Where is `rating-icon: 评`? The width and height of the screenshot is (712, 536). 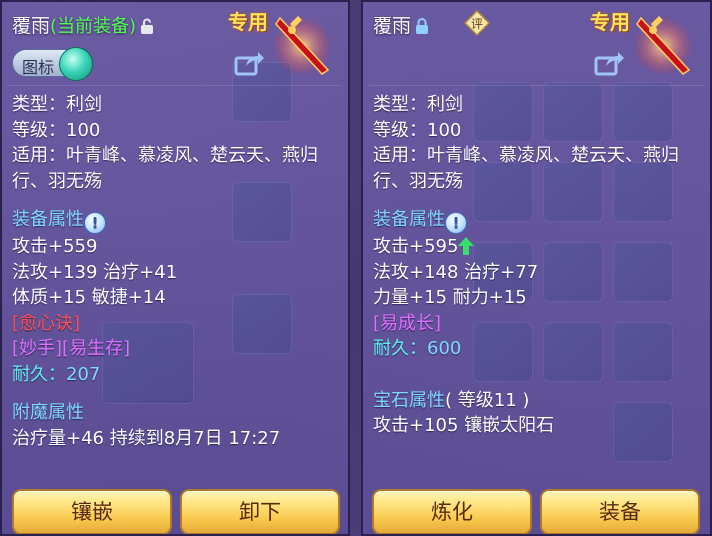 rating-icon: 评 is located at coordinates (477, 23).